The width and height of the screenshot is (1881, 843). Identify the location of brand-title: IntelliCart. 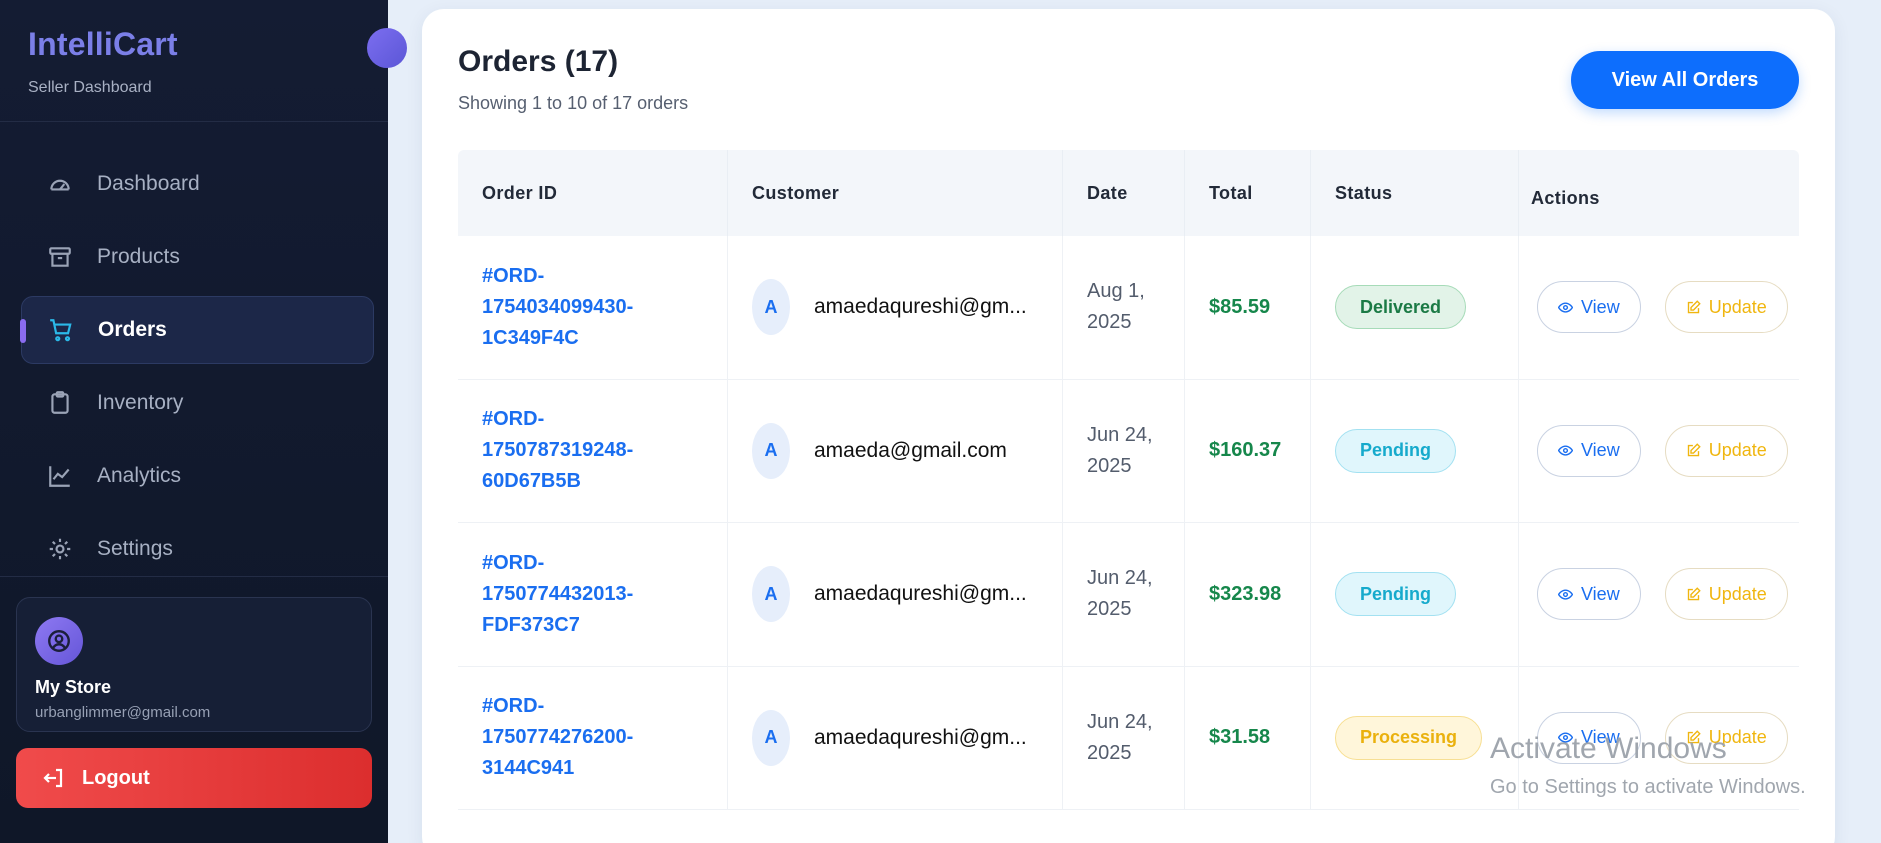
(194, 44).